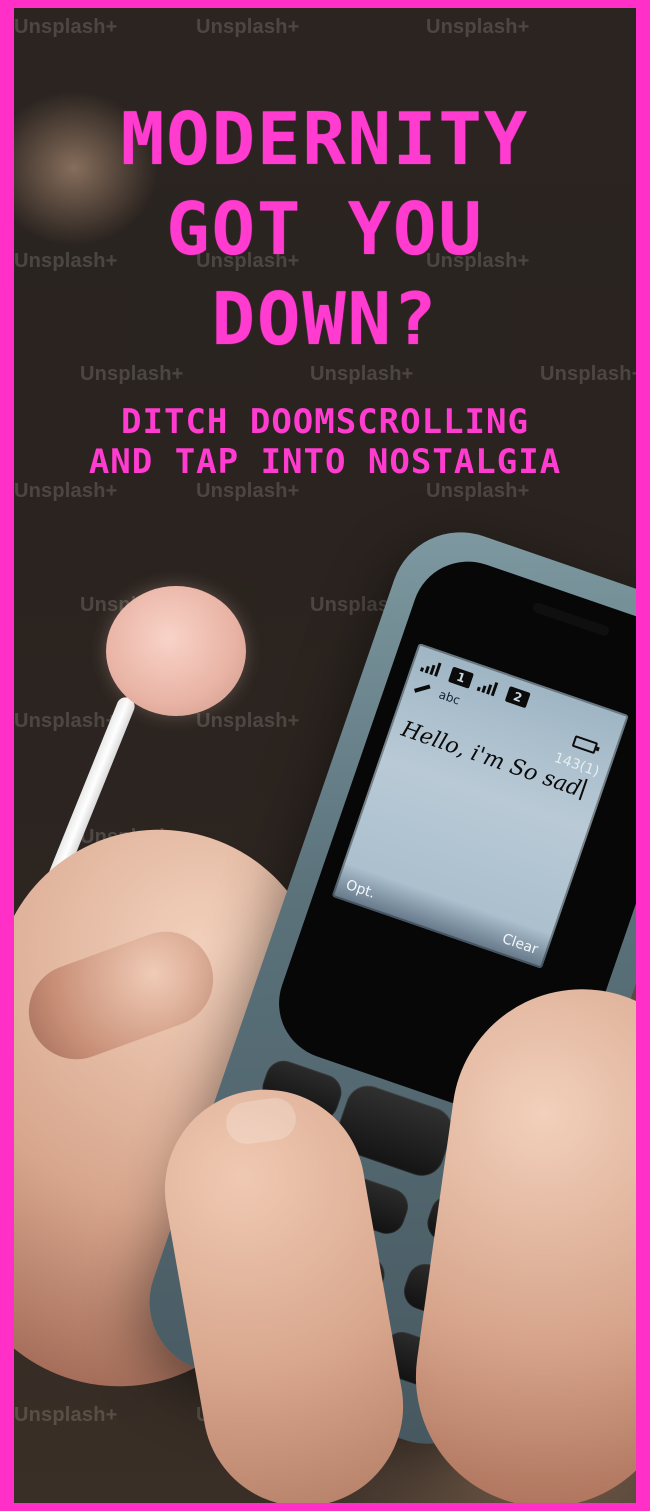  What do you see at coordinates (325, 422) in the screenshot?
I see `subheadline-line-1: DITCH DOOMSCROLLING` at bounding box center [325, 422].